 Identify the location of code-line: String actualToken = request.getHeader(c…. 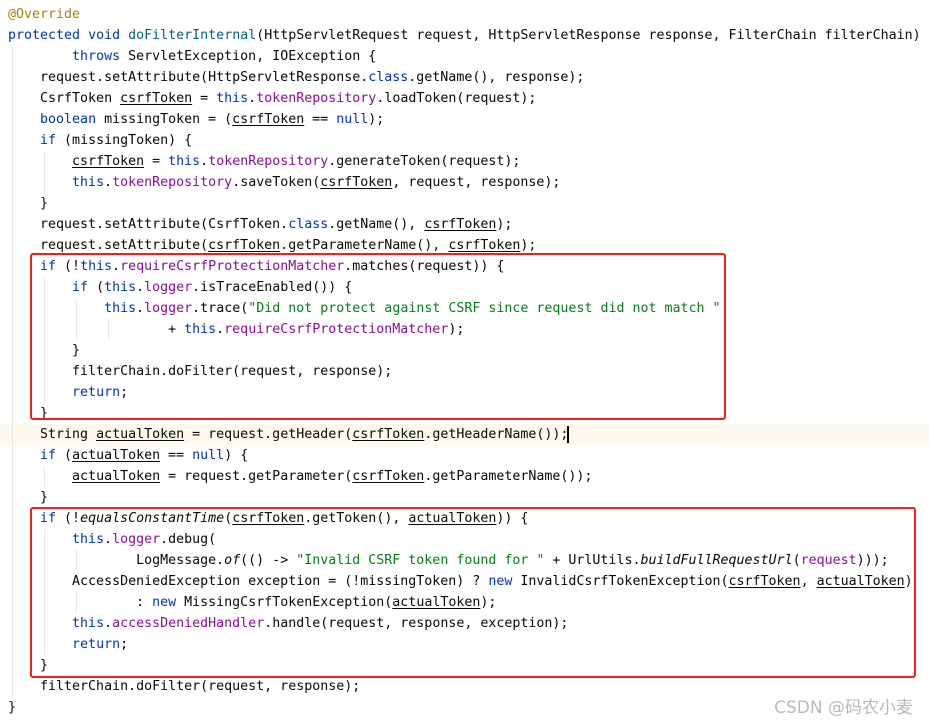
(464, 434).